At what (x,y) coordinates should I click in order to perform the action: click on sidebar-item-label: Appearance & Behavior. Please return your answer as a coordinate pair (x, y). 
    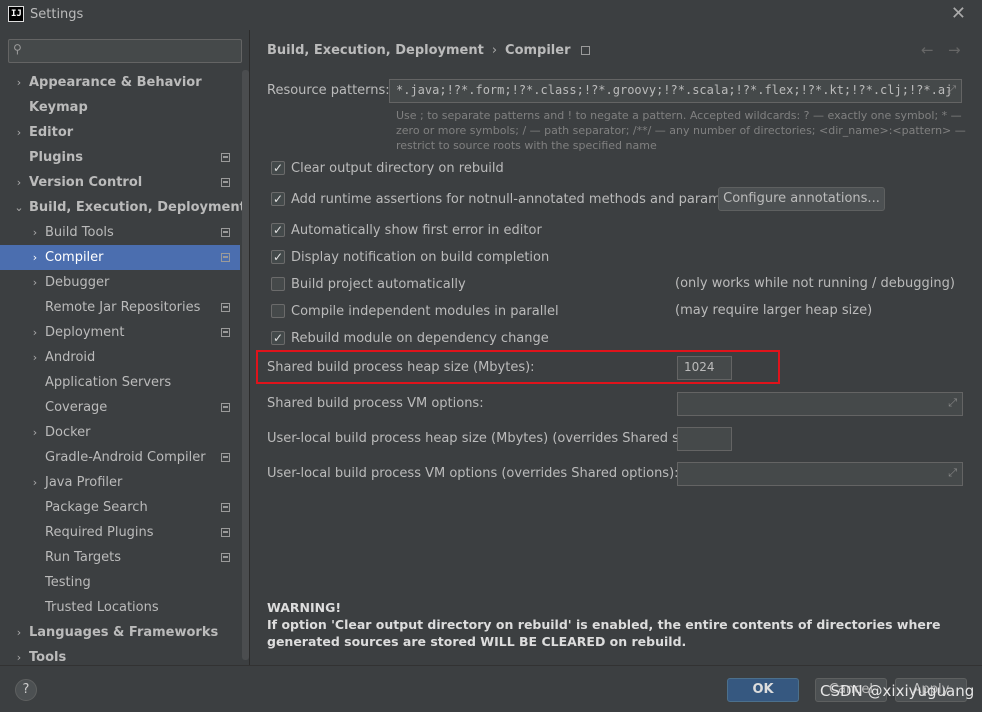
    Looking at the image, I should click on (115, 82).